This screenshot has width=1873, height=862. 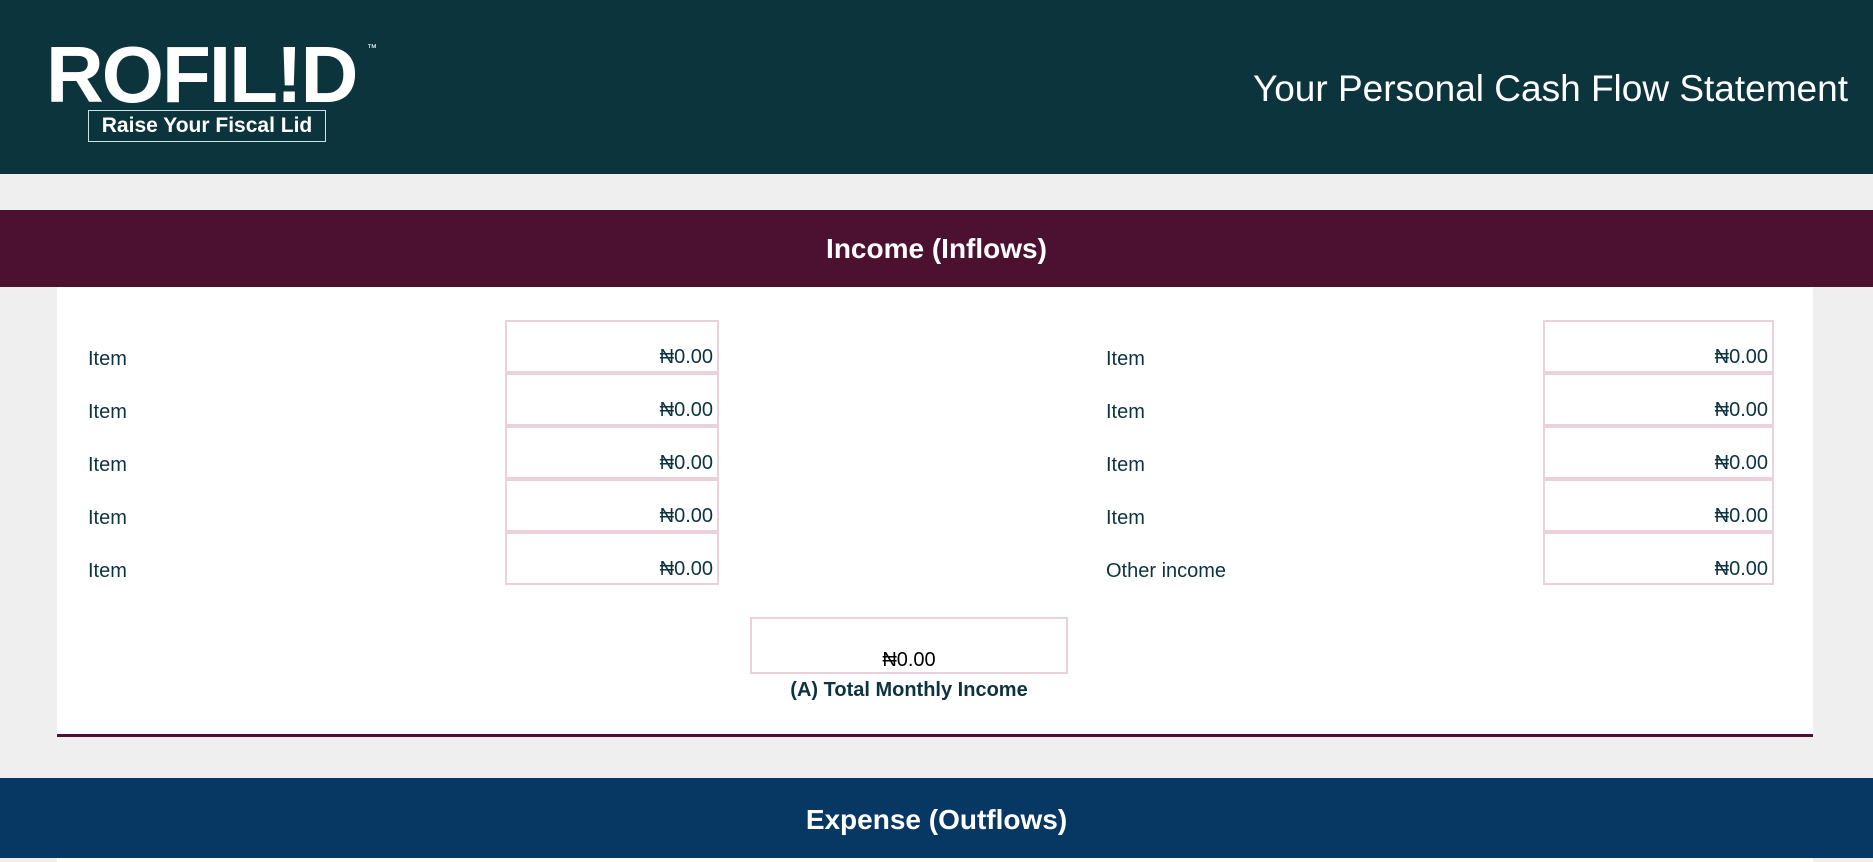 What do you see at coordinates (1658, 558) in the screenshot?
I see `other-income-amount-field: ₦0.00` at bounding box center [1658, 558].